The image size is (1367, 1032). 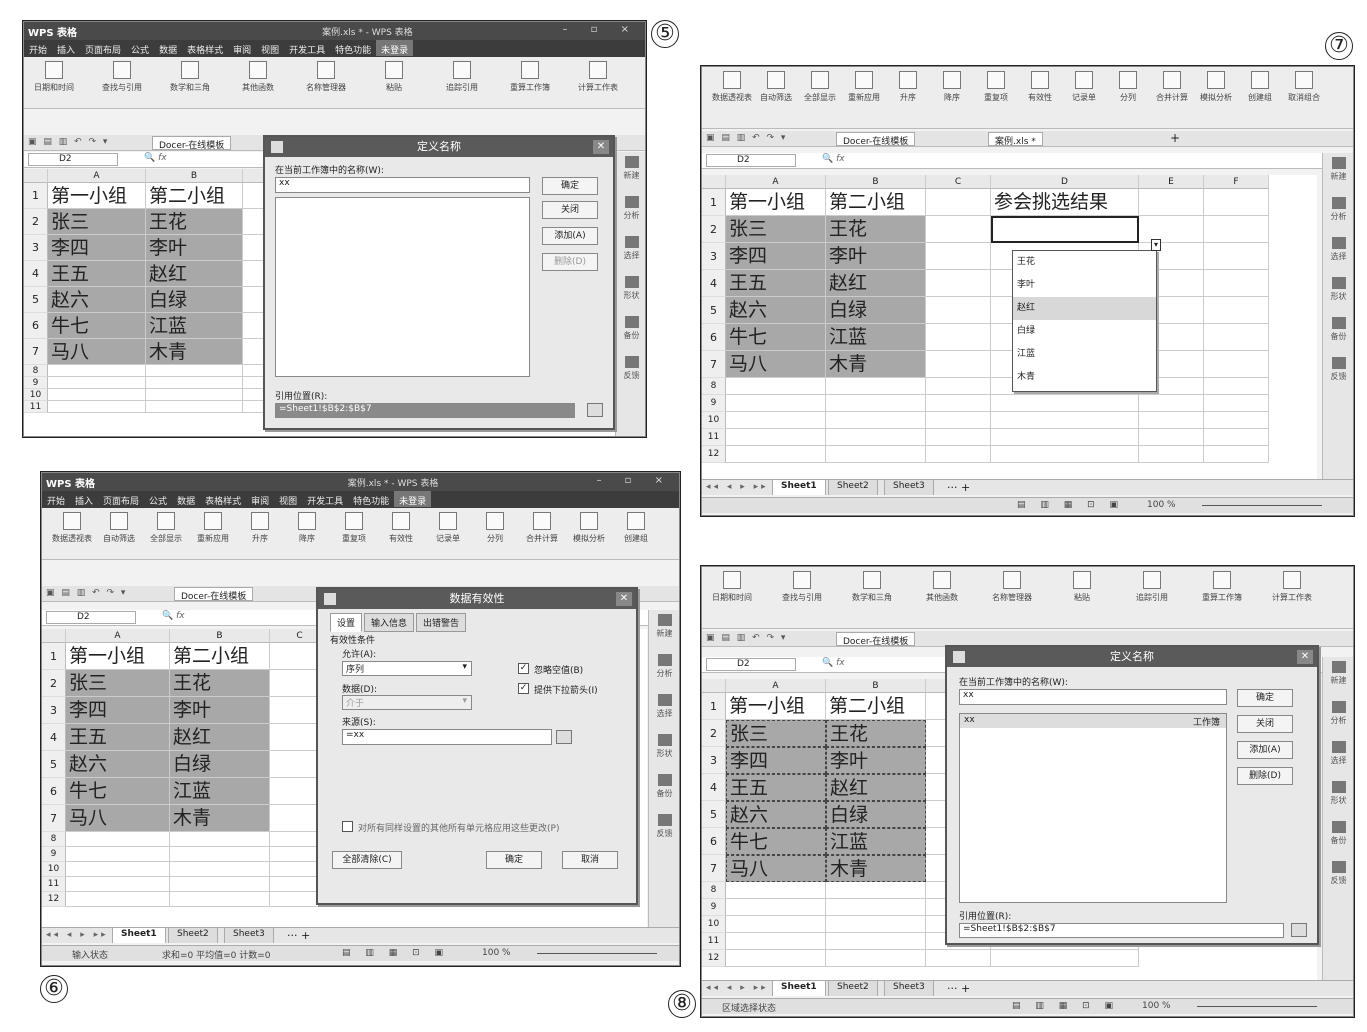 What do you see at coordinates (876, 868) in the screenshot?
I see `grid-cell: 木青` at bounding box center [876, 868].